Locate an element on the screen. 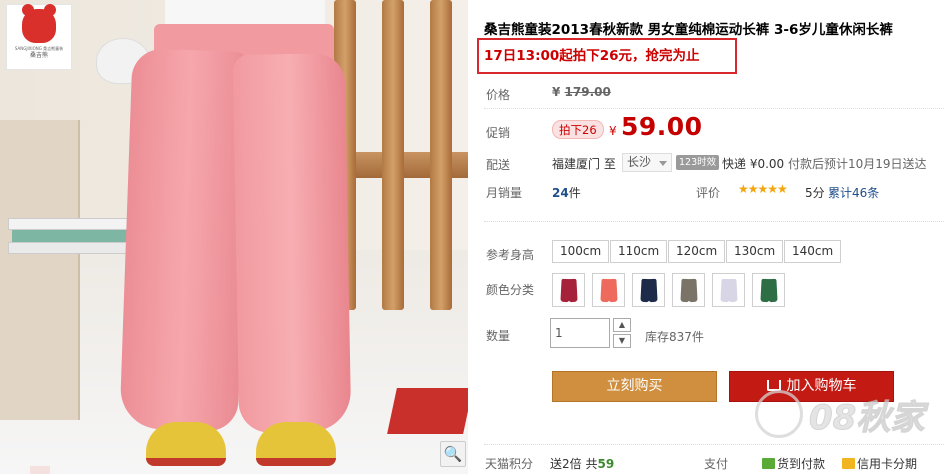  tmall-points-prefix: 共 is located at coordinates (591, 464).